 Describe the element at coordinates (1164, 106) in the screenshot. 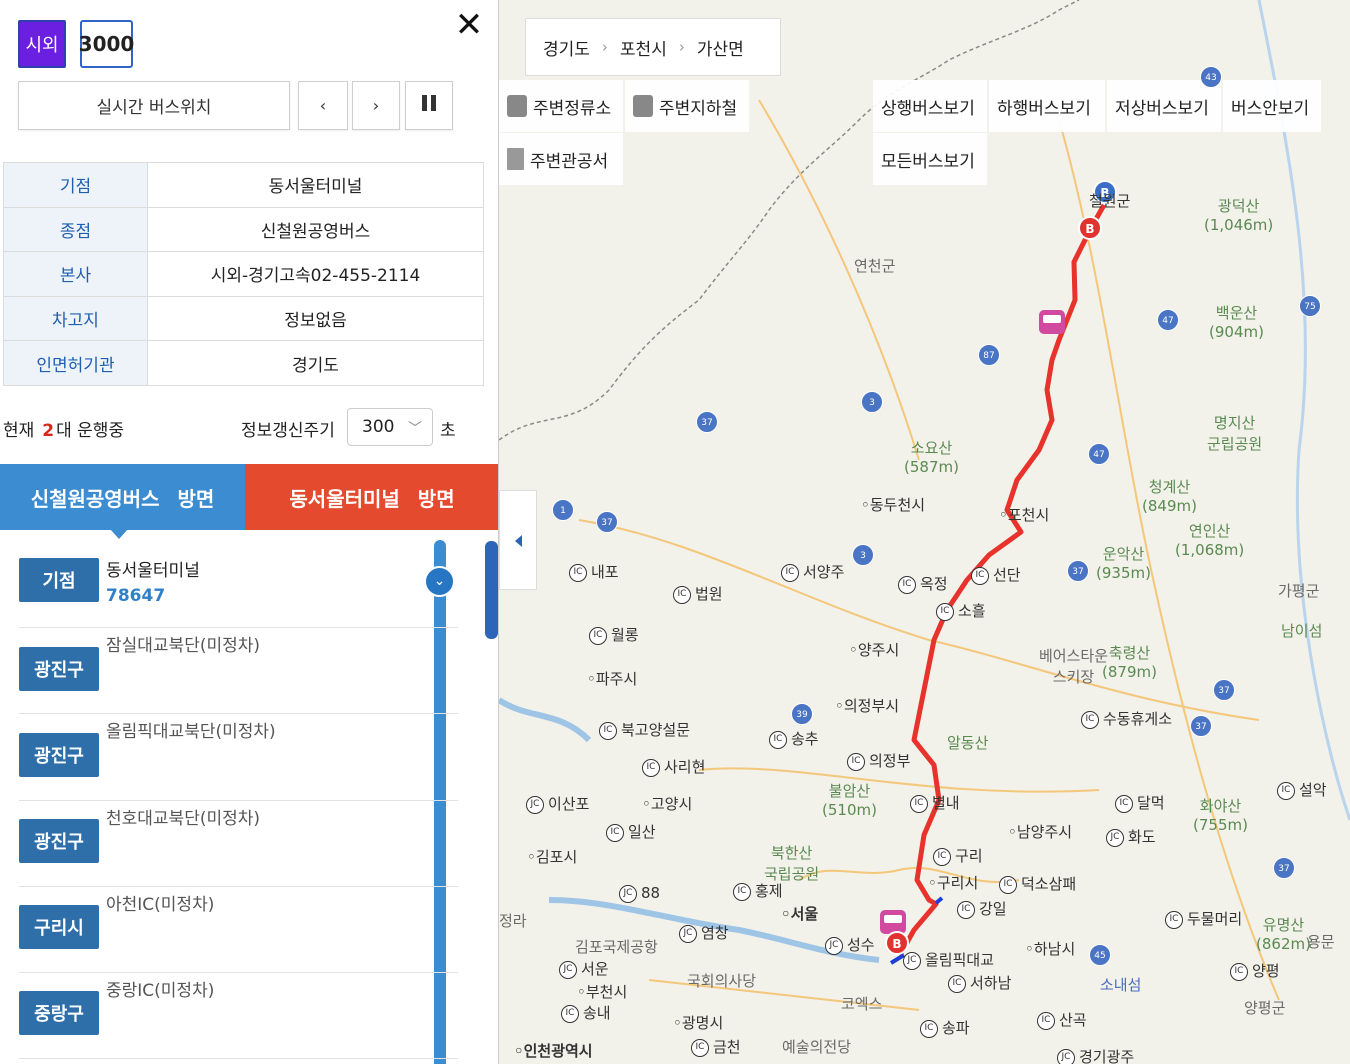

I see `low-floor-bus-button: 저상버스보기` at that location.